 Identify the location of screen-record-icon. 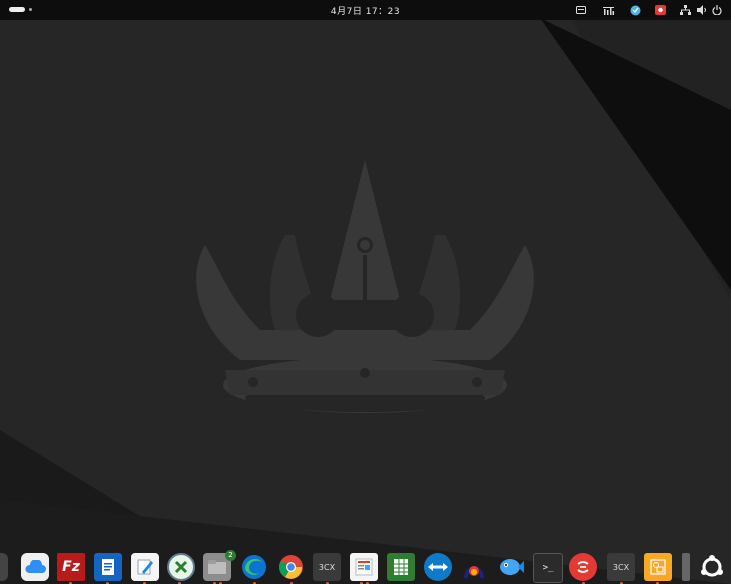
(660, 10).